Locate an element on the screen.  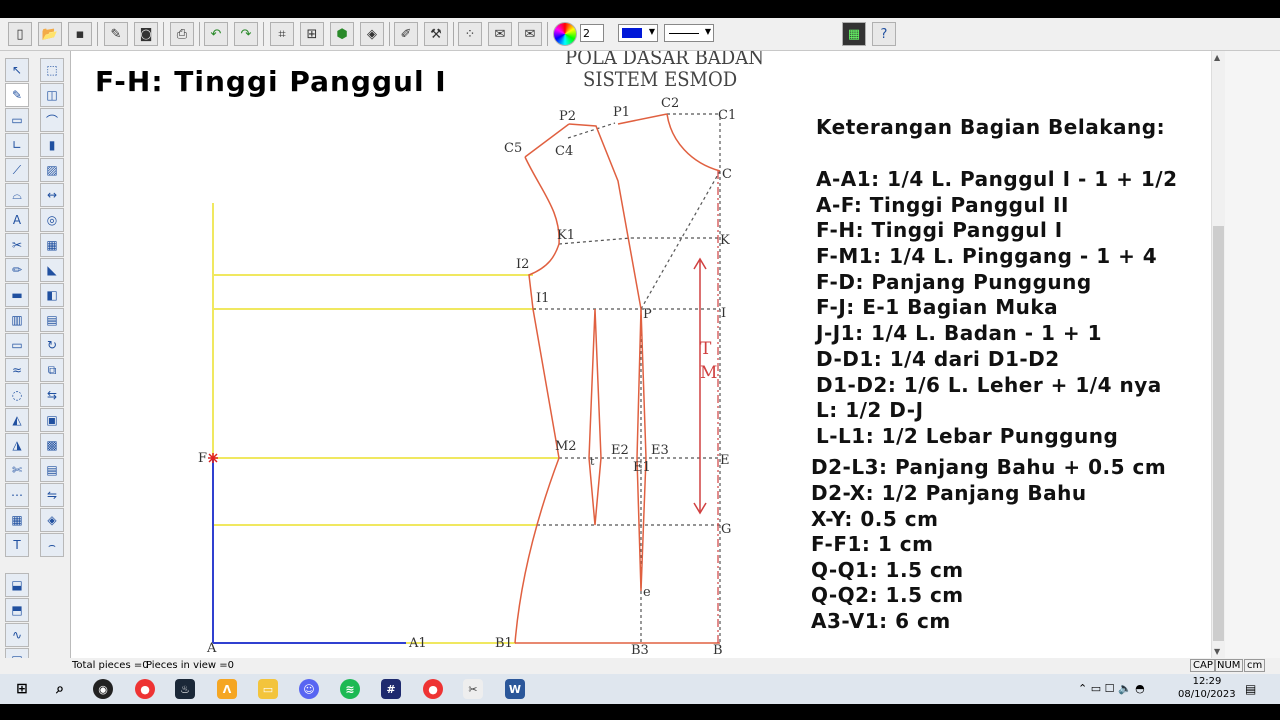
legend-line: F-M1: 1/4 L. Pinggang - 1 + 4 is located at coordinates (987, 256).